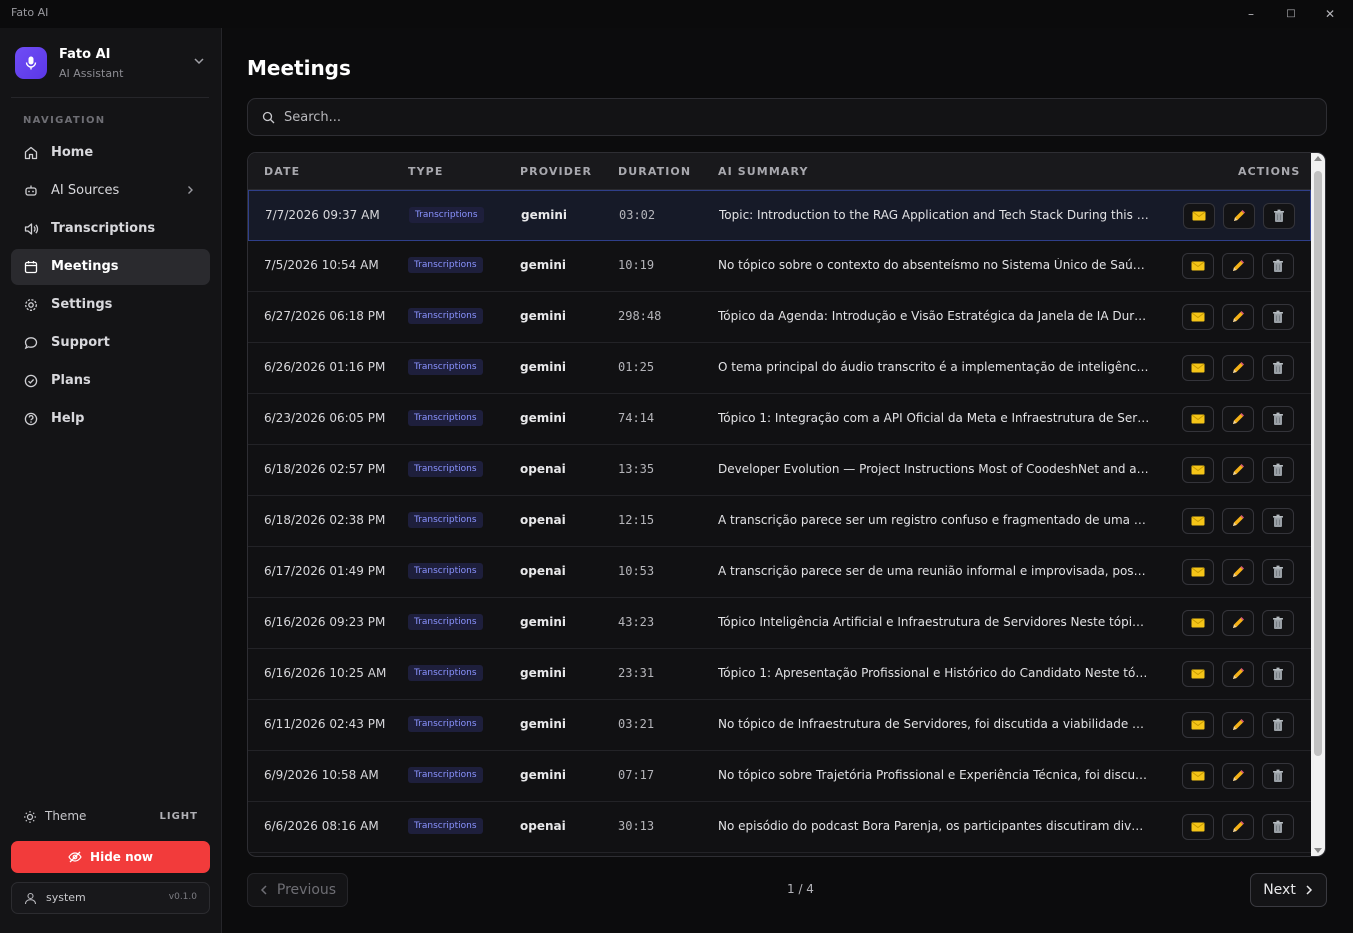 The width and height of the screenshot is (1353, 933). What do you see at coordinates (110, 381) in the screenshot?
I see `sidebar-item-plans: Plans` at bounding box center [110, 381].